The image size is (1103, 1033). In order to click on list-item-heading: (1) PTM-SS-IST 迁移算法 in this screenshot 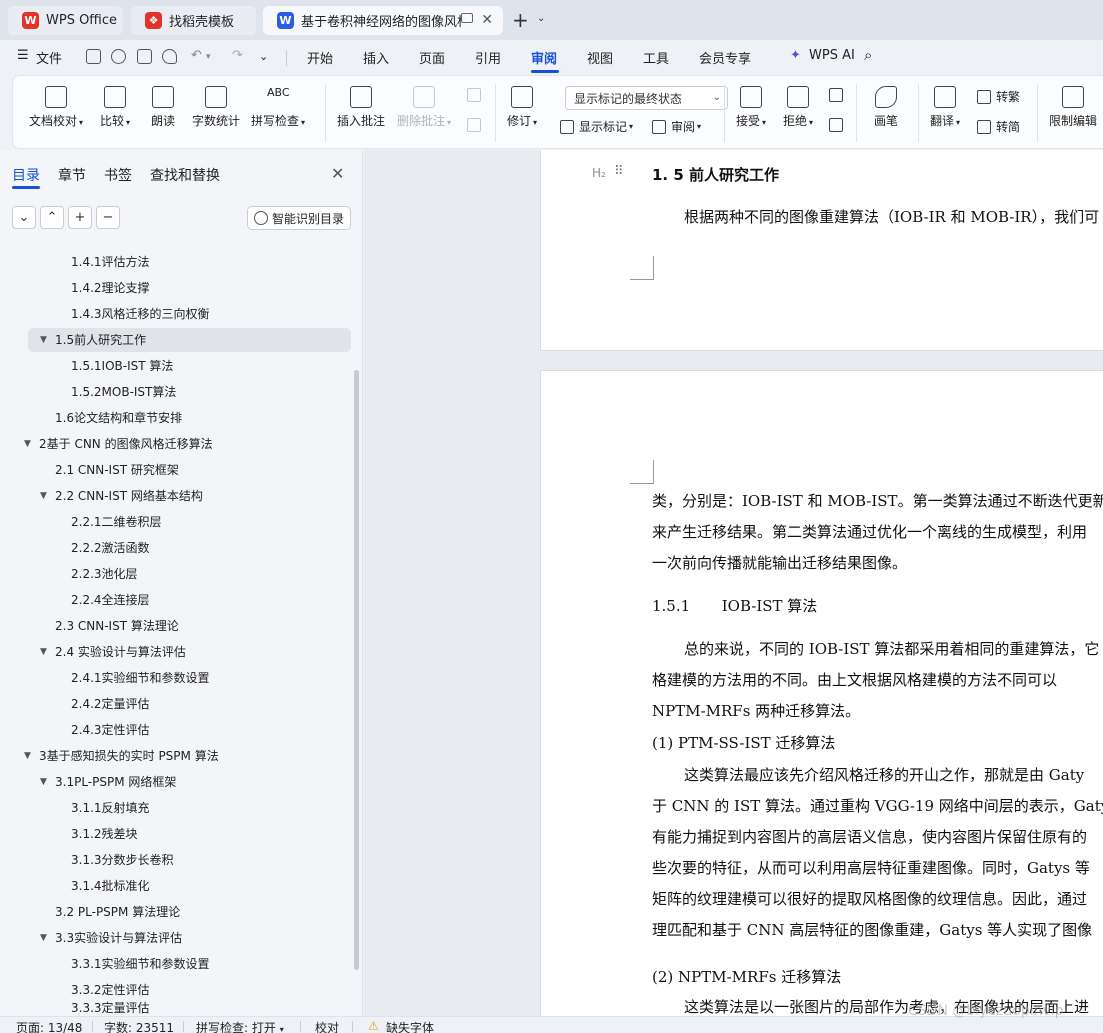, I will do `click(743, 742)`.